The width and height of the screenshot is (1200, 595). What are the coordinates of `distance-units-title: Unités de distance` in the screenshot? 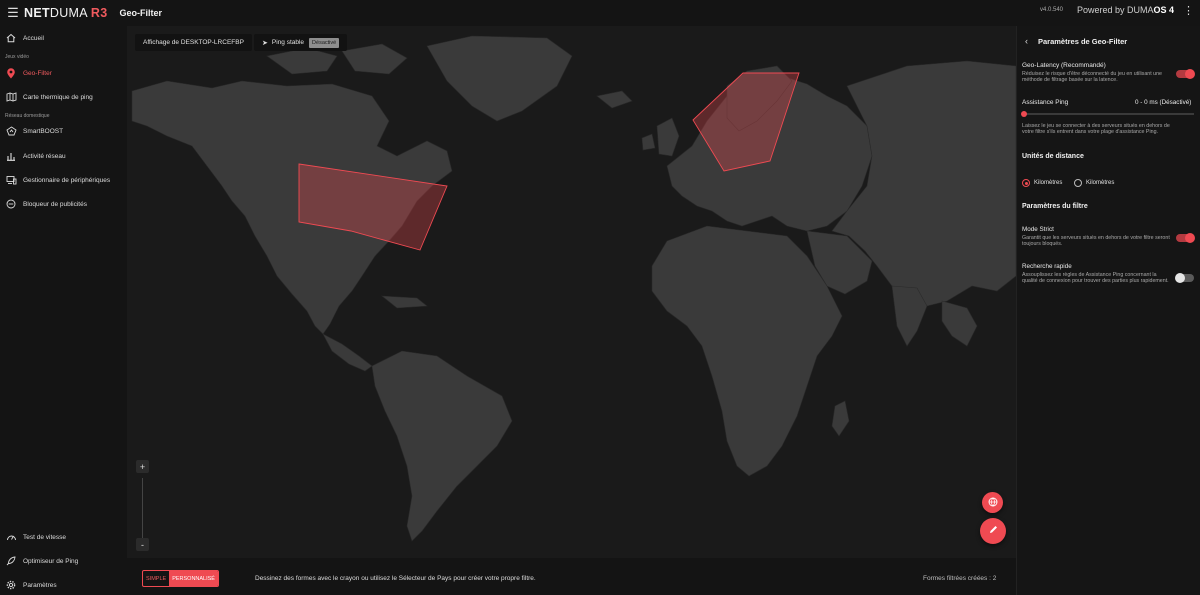 It's located at (1053, 156).